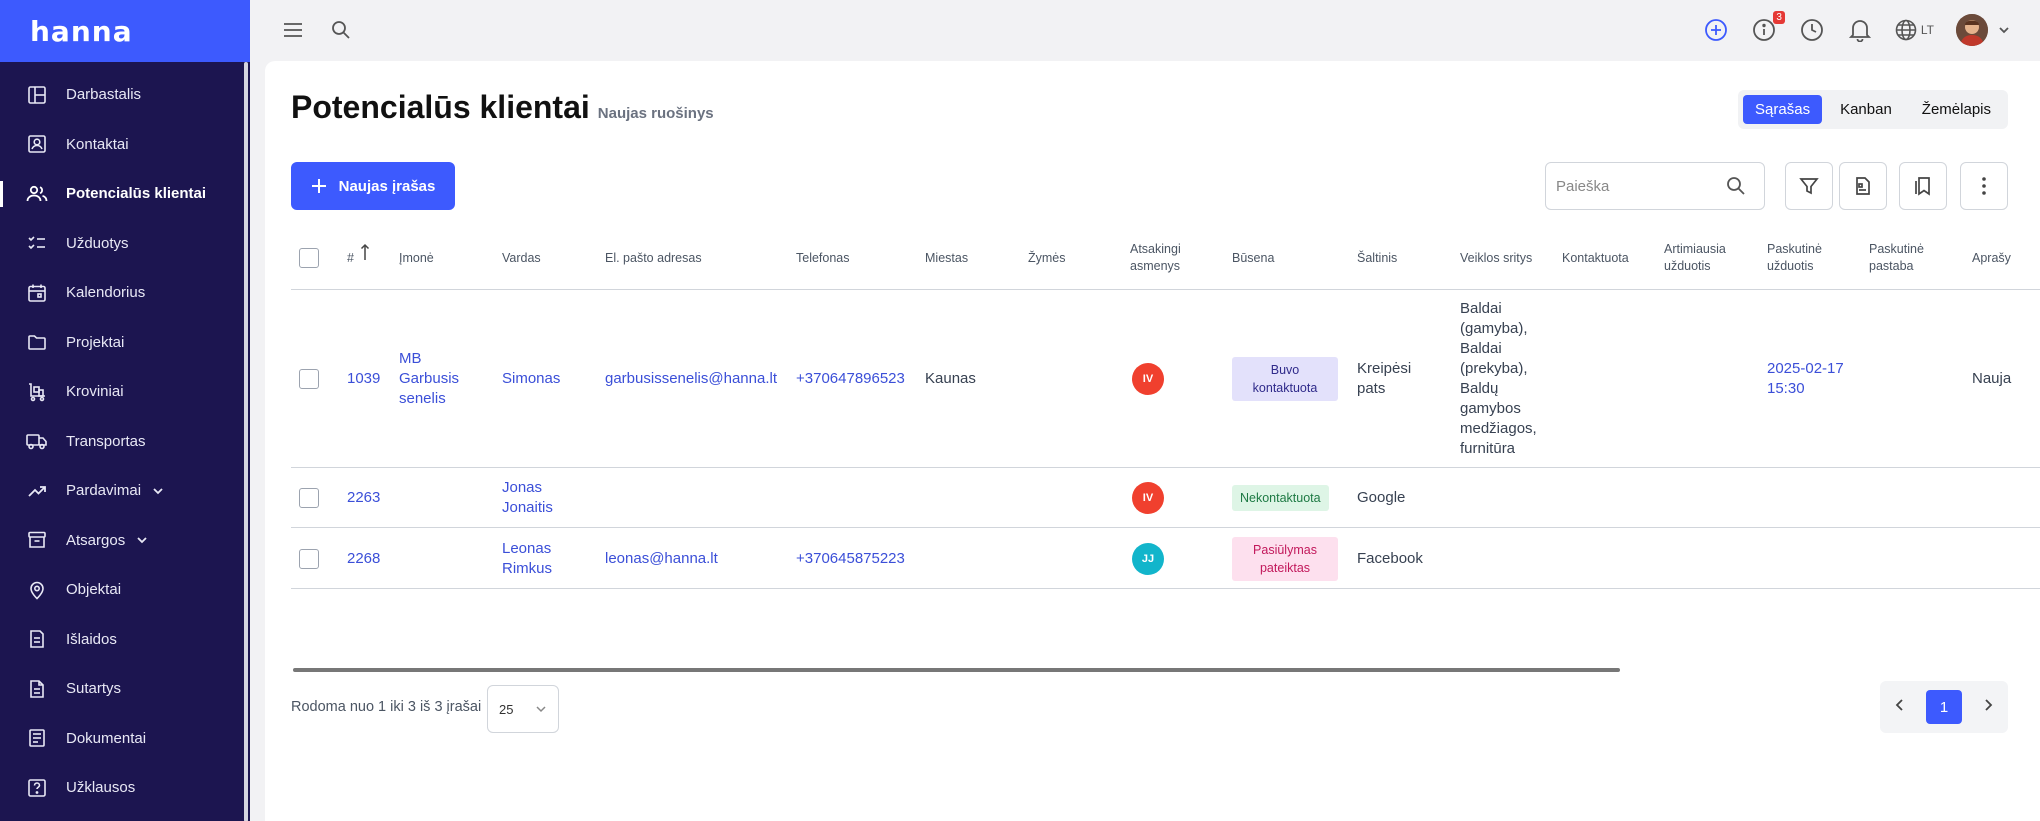  What do you see at coordinates (81, 31) in the screenshot?
I see `app-logo: hanna` at bounding box center [81, 31].